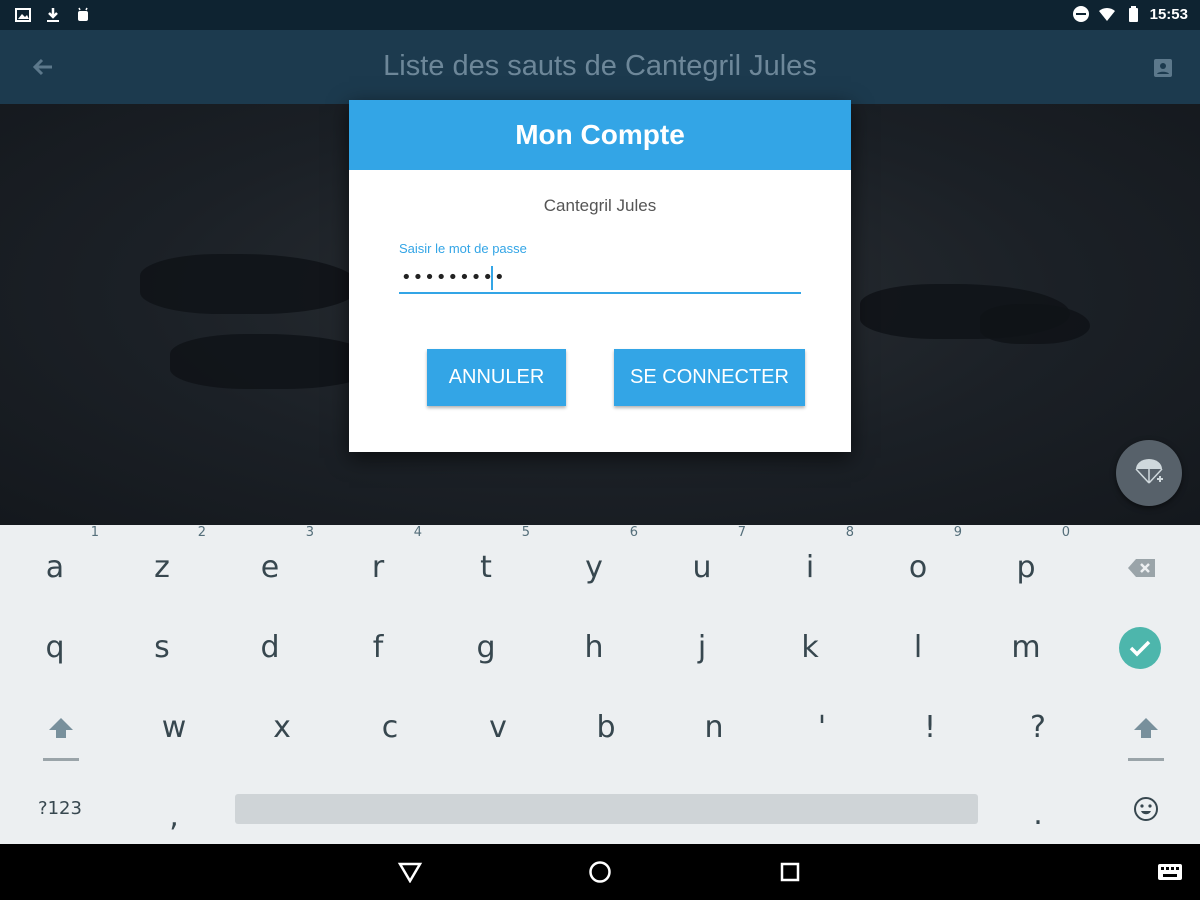 The image size is (1200, 900). Describe the element at coordinates (463, 248) in the screenshot. I see `password-label: Saisir le mot de passe` at that location.